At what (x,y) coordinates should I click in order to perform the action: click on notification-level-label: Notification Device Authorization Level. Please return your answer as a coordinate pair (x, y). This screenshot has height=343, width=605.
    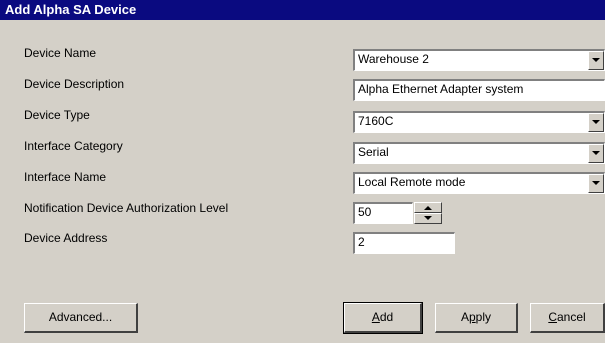
    Looking at the image, I should click on (126, 208).